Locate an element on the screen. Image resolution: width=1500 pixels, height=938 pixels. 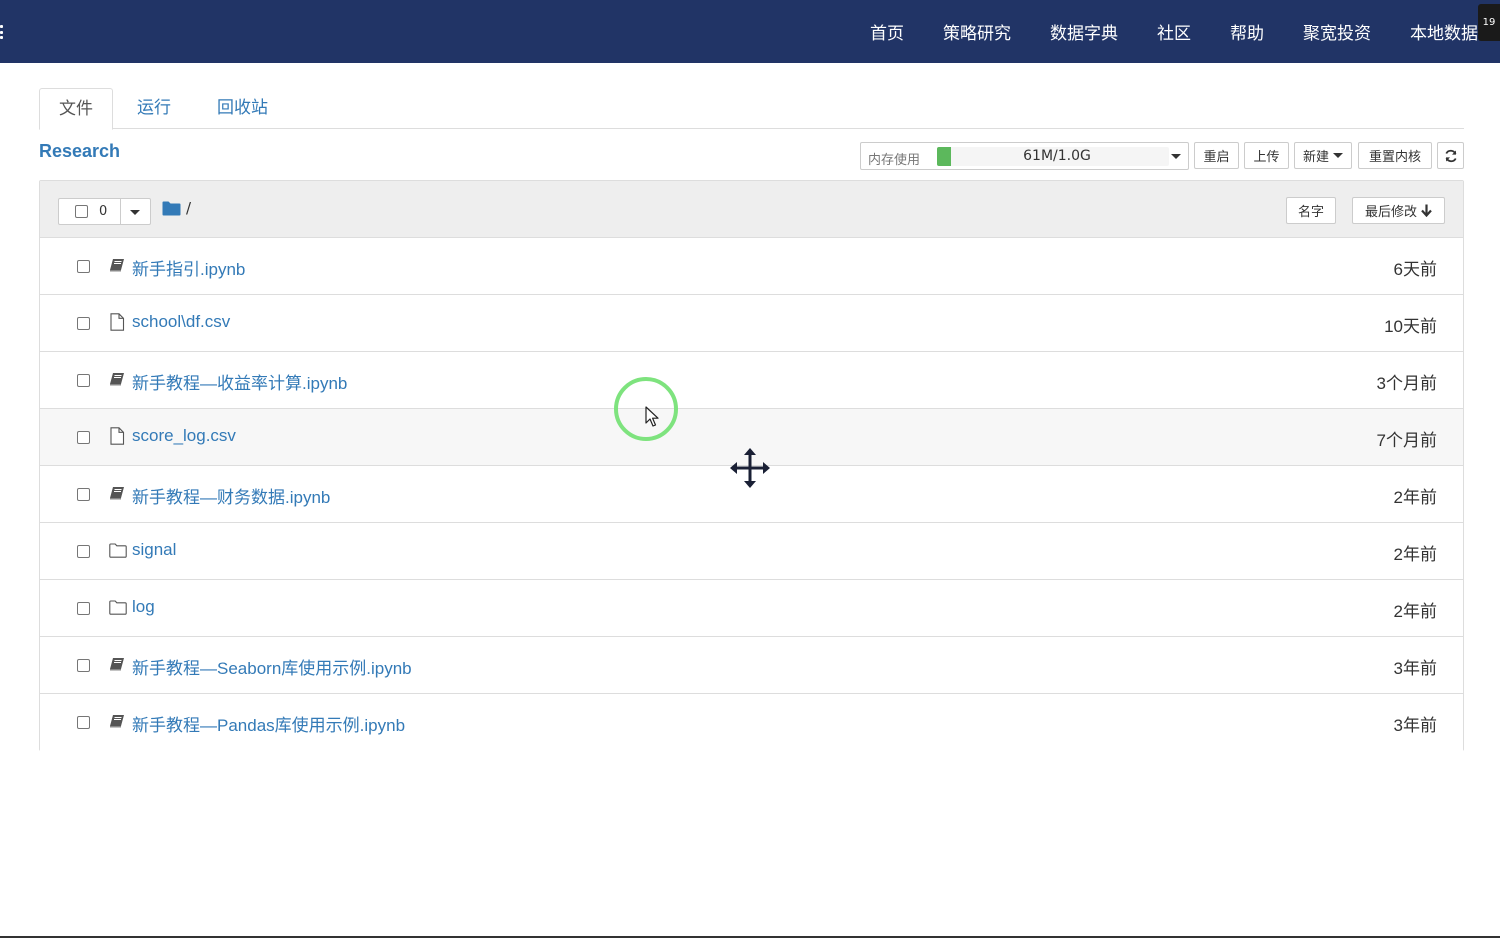
file-name-link: log is located at coordinates (143, 607).